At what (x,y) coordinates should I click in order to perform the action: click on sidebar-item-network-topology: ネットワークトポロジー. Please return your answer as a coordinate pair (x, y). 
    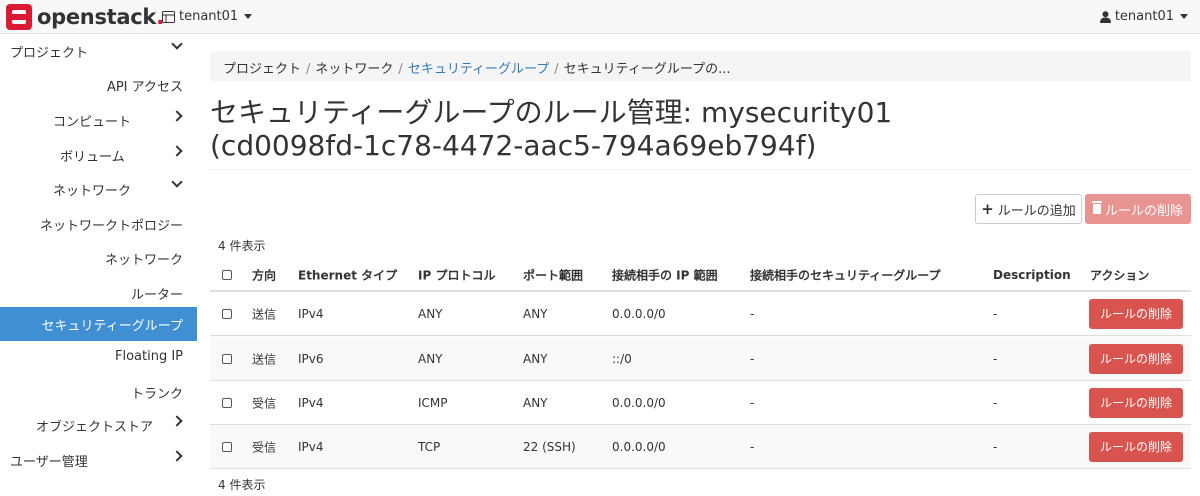
    Looking at the image, I should click on (98, 224).